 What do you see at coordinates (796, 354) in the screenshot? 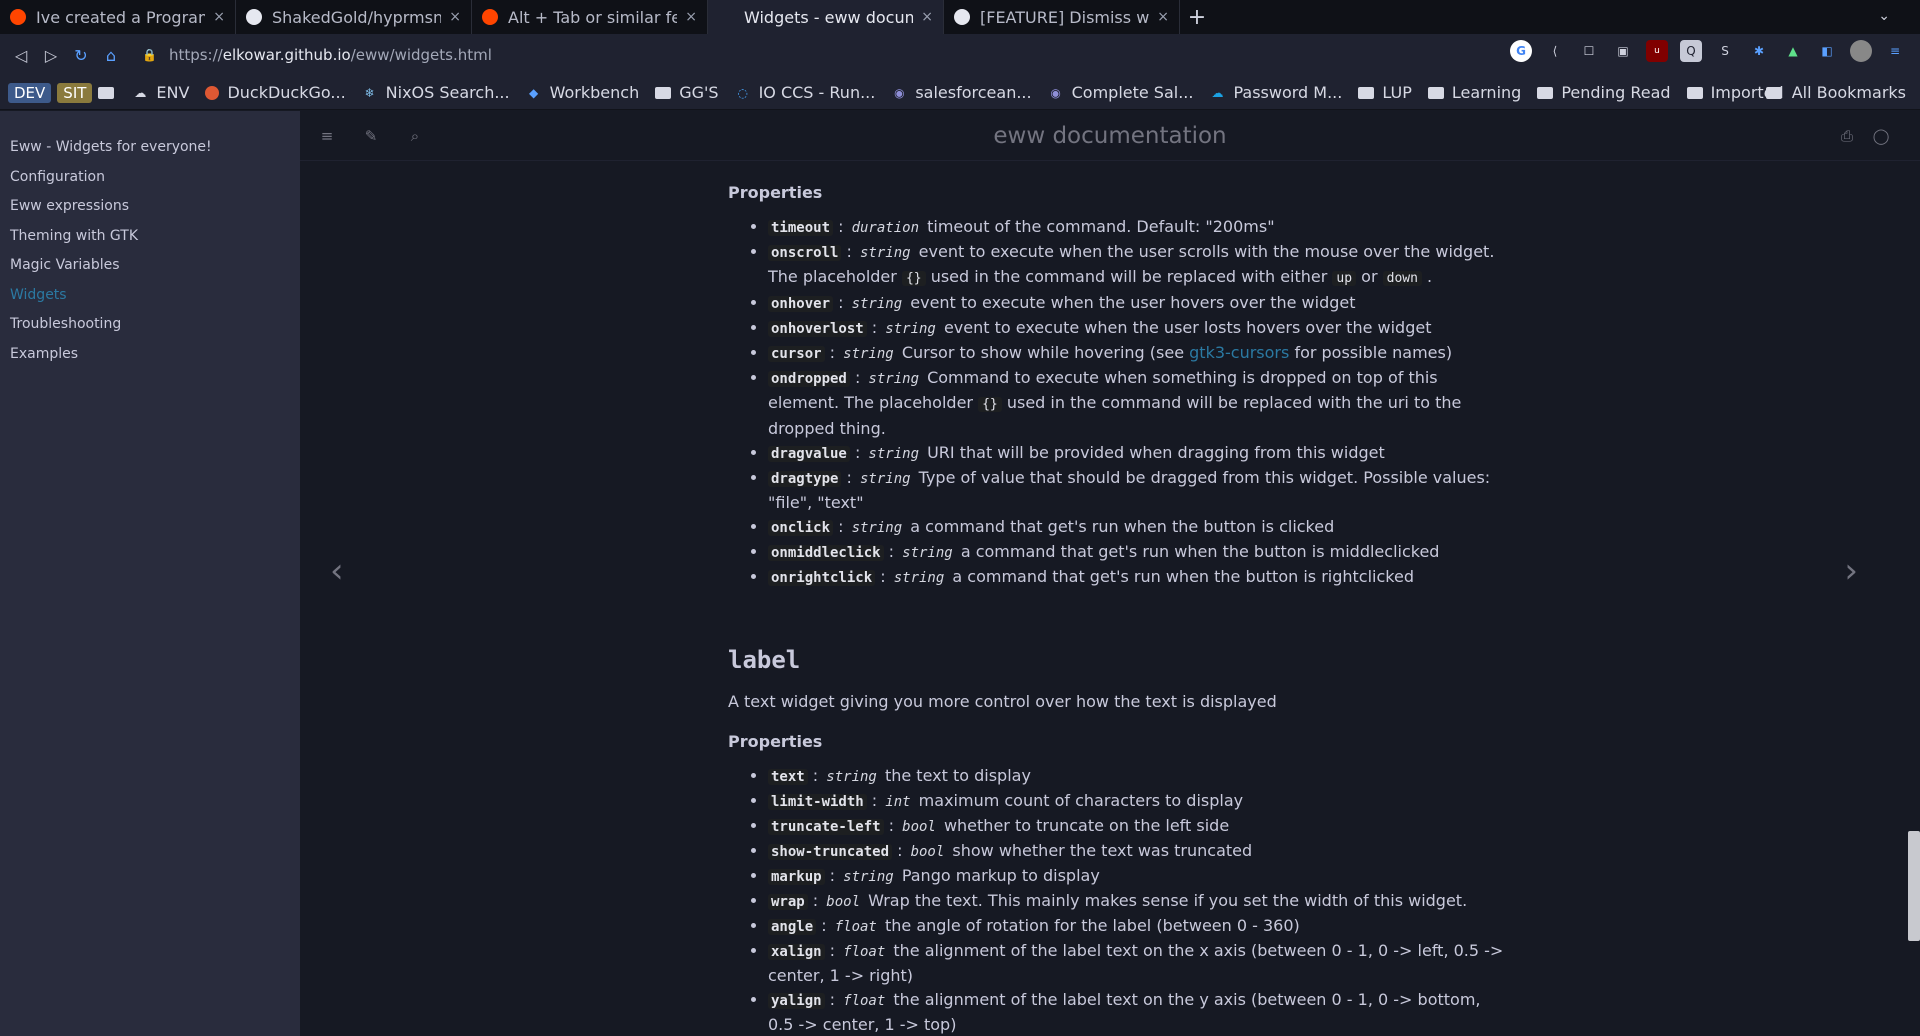
I see `property-name: cursor` at bounding box center [796, 354].